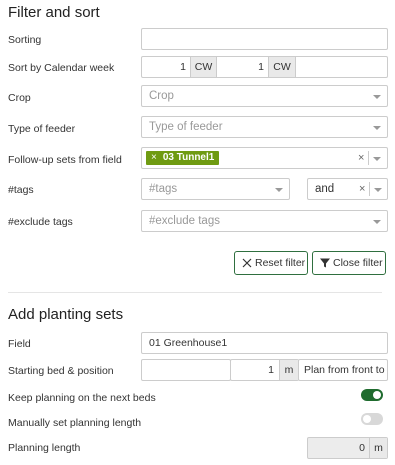  What do you see at coordinates (163, 189) in the screenshot?
I see `tags-placeholder: #tags` at bounding box center [163, 189].